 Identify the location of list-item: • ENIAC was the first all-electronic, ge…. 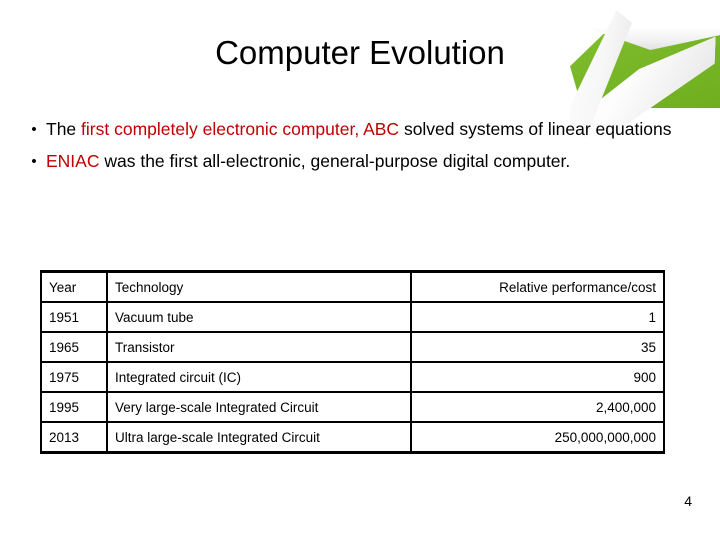
(356, 161).